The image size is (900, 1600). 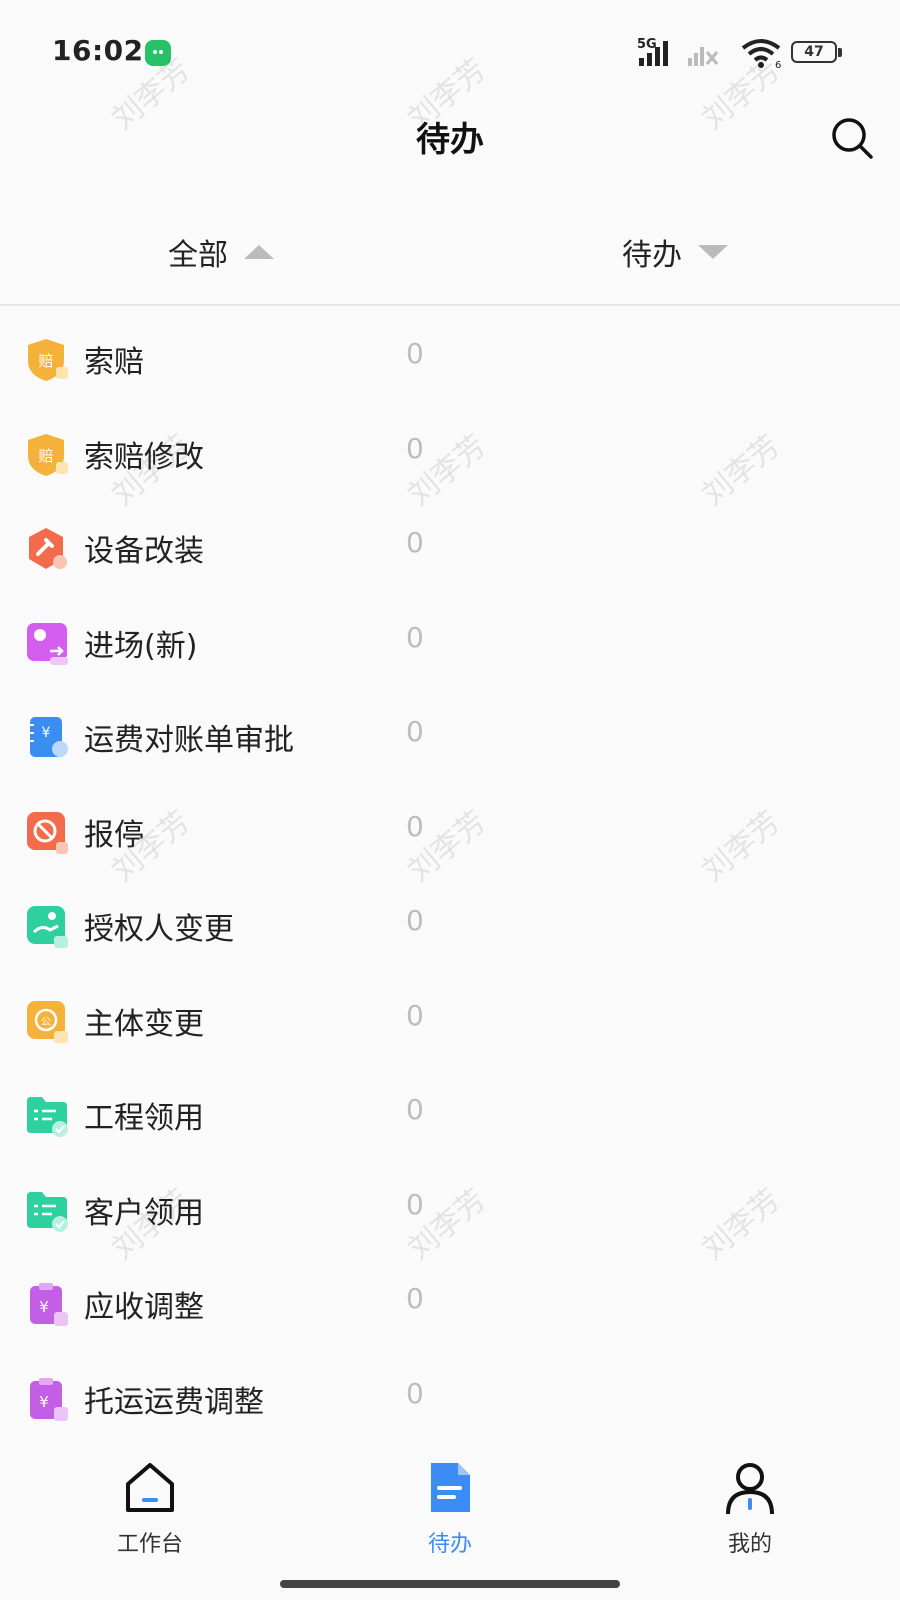 I want to click on search-icon, so click(x=852, y=138).